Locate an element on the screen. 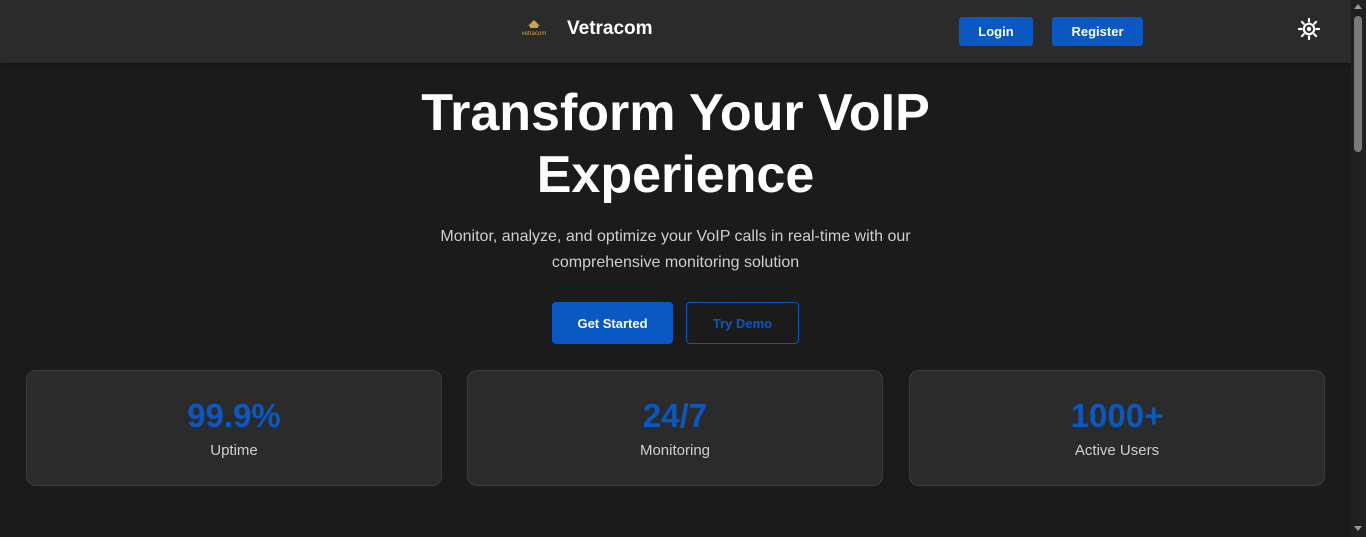 The height and width of the screenshot is (537, 1366). register-button: Register is located at coordinates (1097, 31).